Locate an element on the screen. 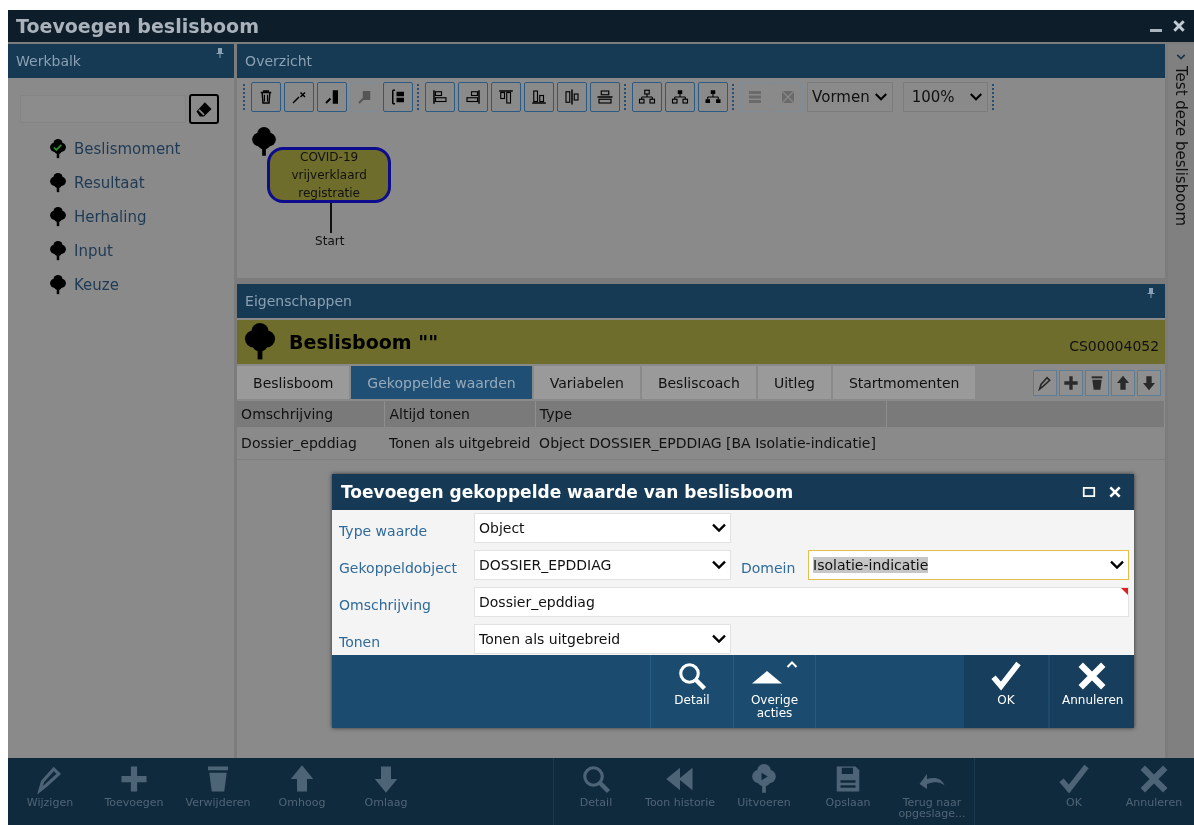 The width and height of the screenshot is (1194, 825). toolbar-button: Annuleren is located at coordinates (1154, 791).